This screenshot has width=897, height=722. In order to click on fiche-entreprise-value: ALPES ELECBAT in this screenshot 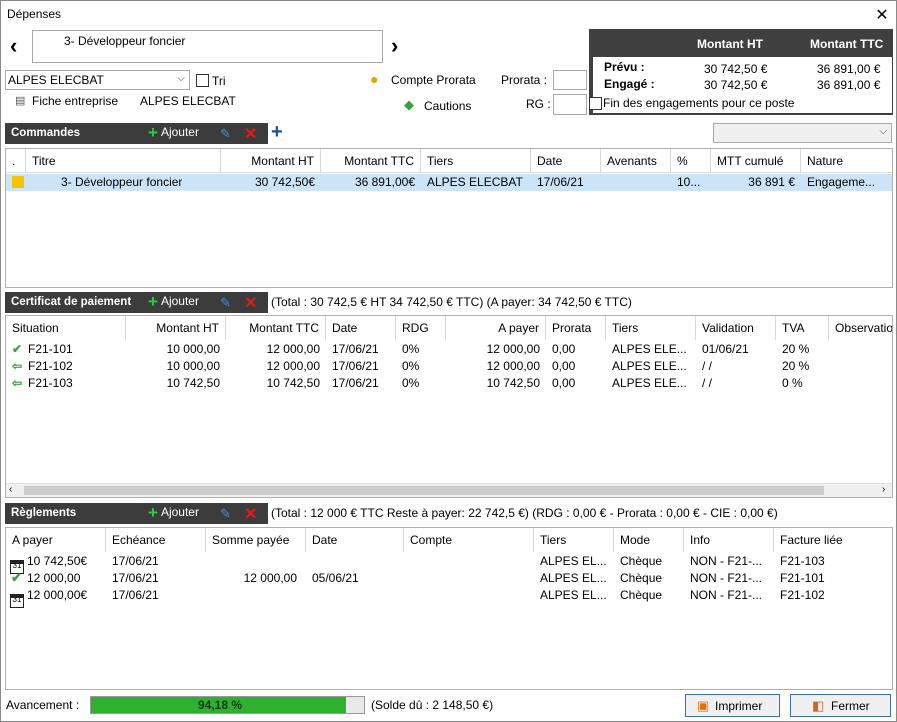, I will do `click(188, 101)`.